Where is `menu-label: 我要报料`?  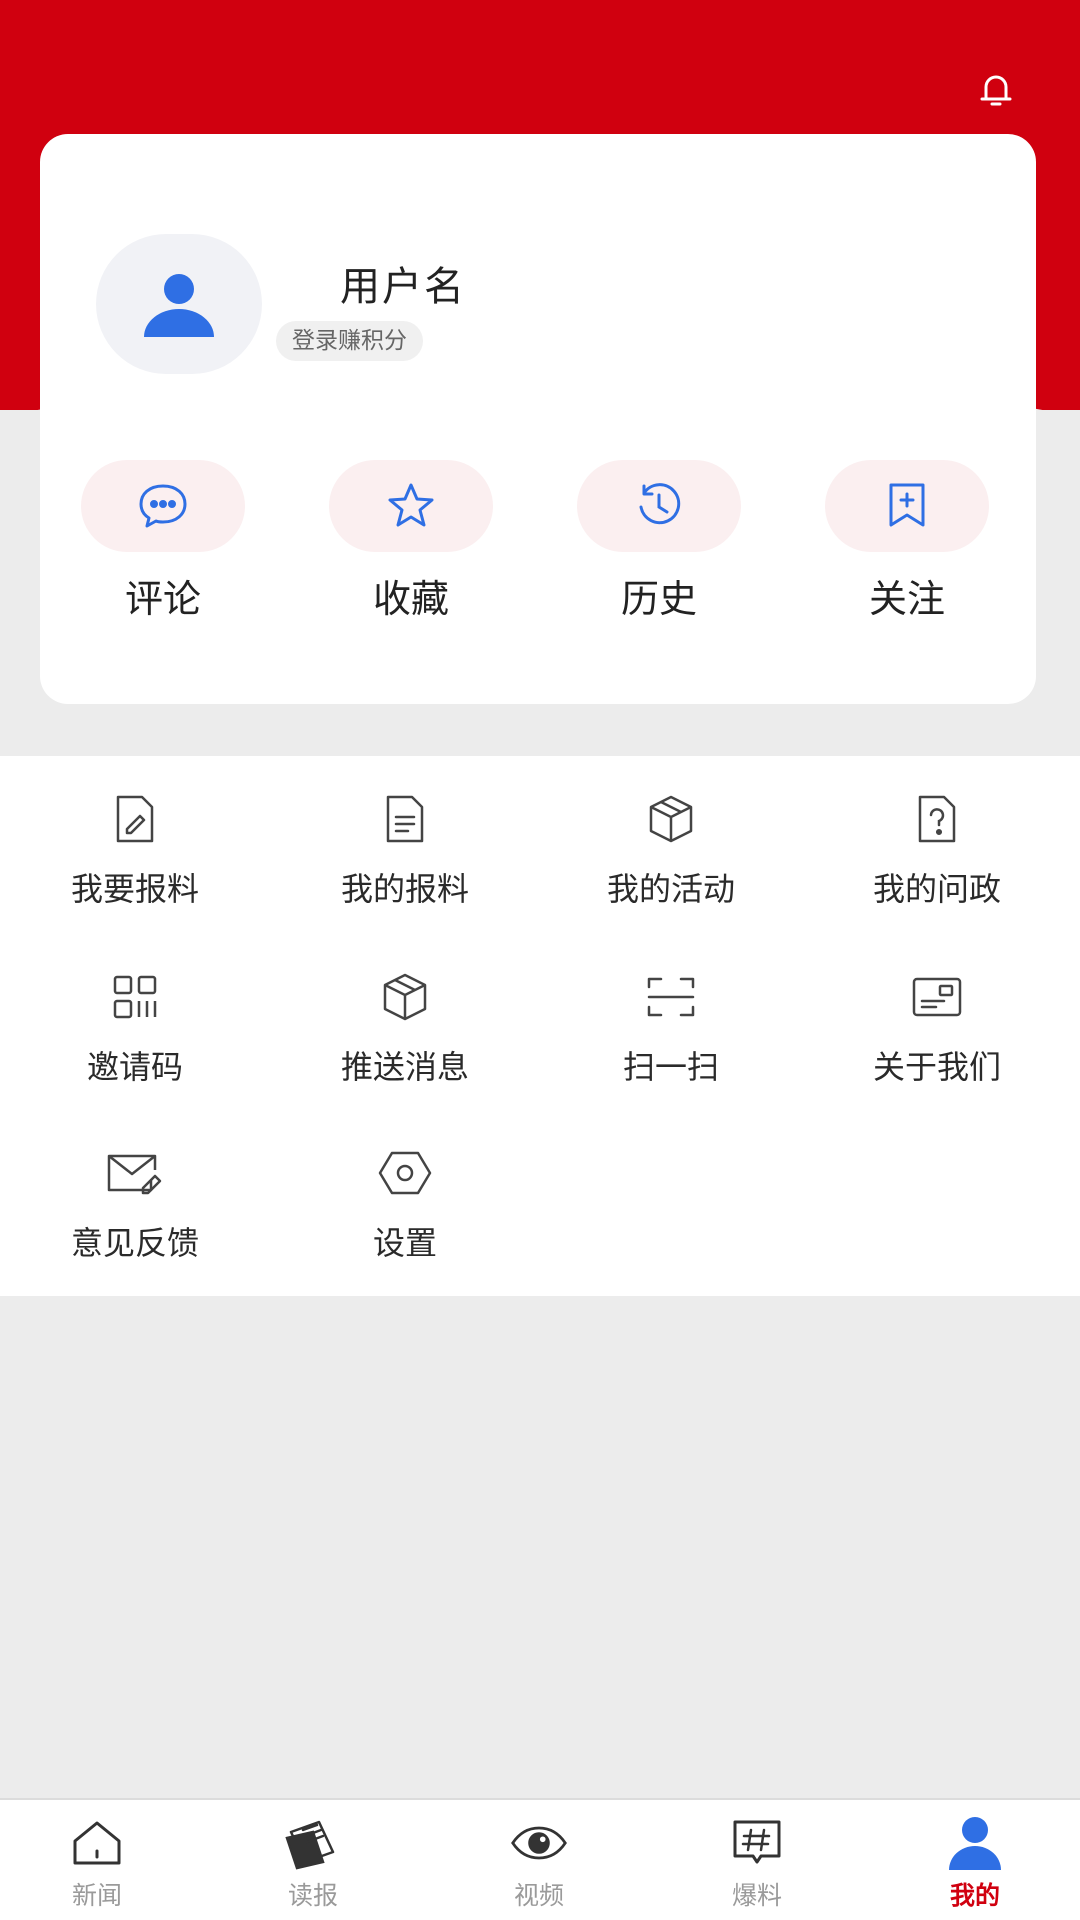 menu-label: 我要报料 is located at coordinates (134, 889).